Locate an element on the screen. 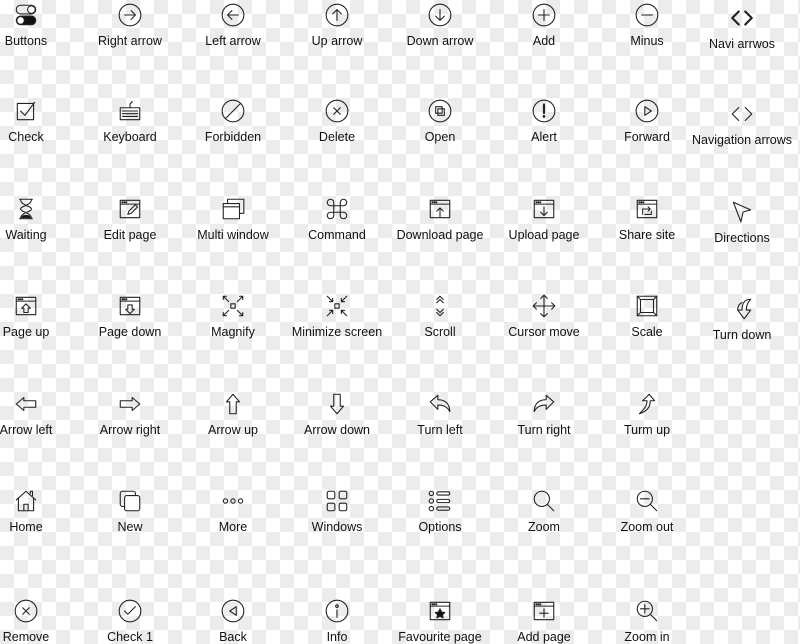 This screenshot has width=800, height=644. icon-tile-info: Info is located at coordinates (337, 621).